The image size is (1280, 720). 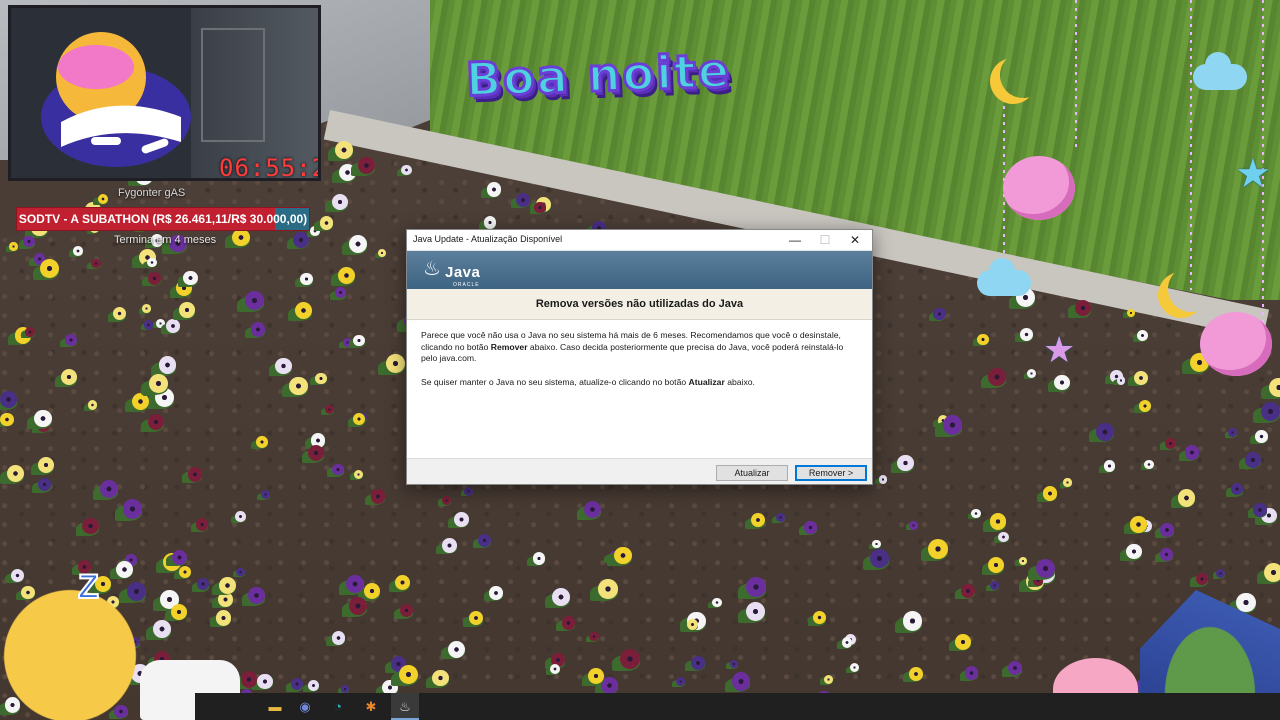 I want to click on remove-button: Remover >, so click(x=831, y=473).